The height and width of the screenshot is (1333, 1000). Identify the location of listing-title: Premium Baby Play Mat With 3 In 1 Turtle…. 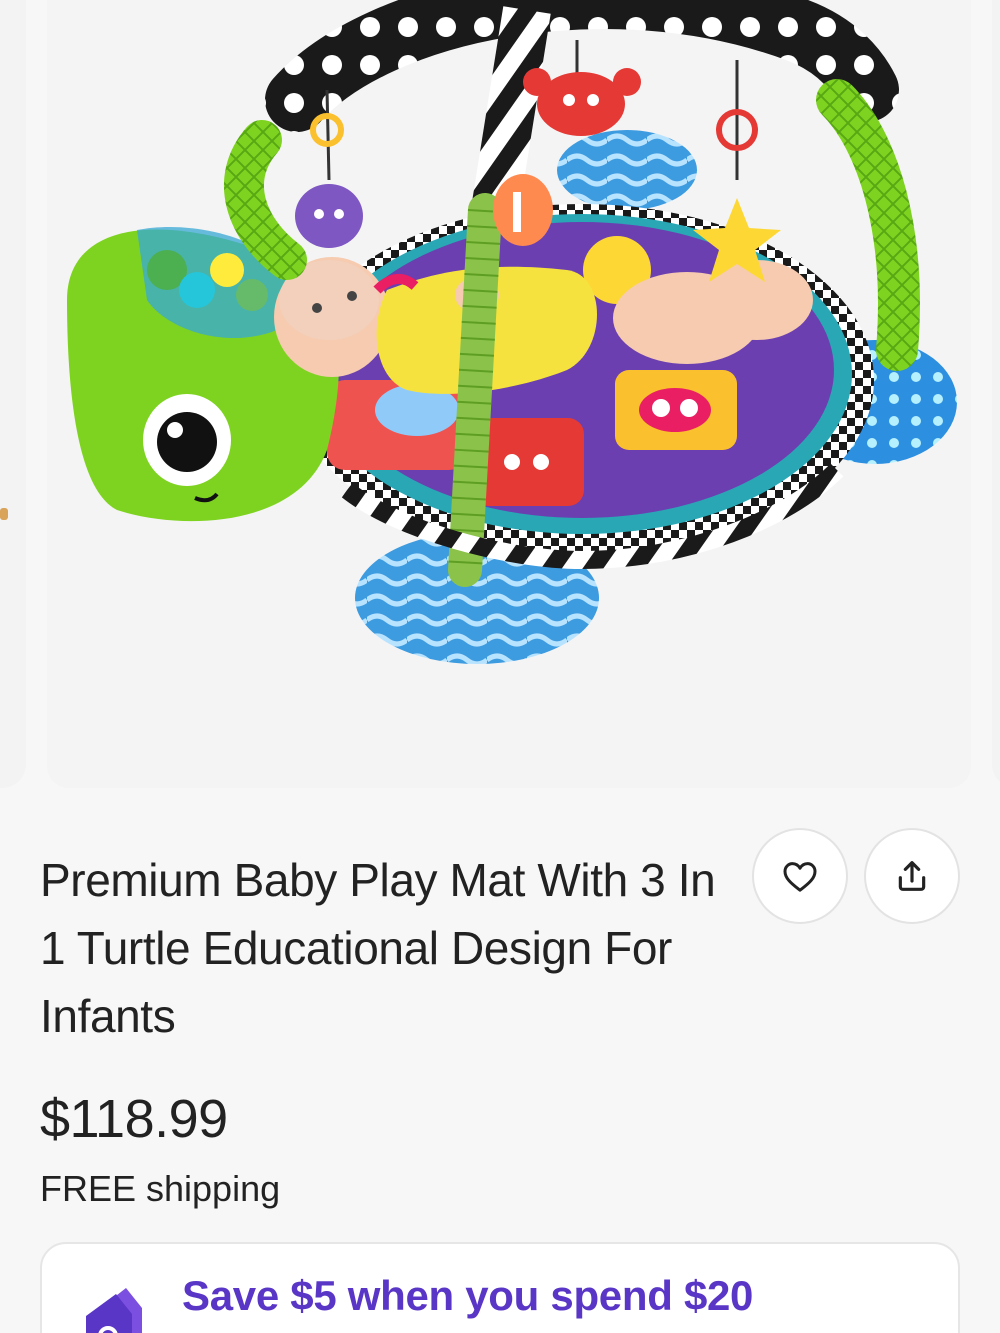
(378, 948).